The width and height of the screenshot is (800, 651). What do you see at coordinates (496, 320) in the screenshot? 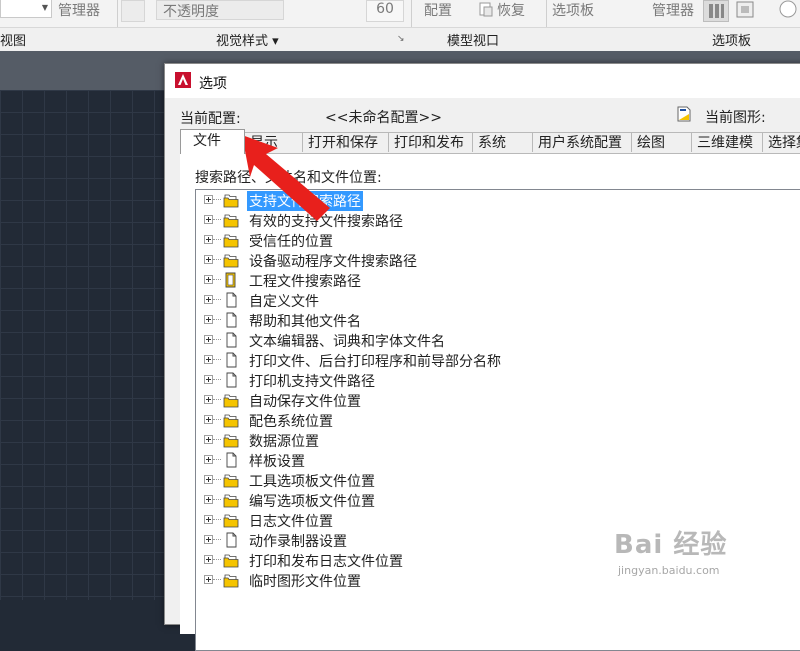
I see `tree-item: 帮助和其他文件名` at bounding box center [496, 320].